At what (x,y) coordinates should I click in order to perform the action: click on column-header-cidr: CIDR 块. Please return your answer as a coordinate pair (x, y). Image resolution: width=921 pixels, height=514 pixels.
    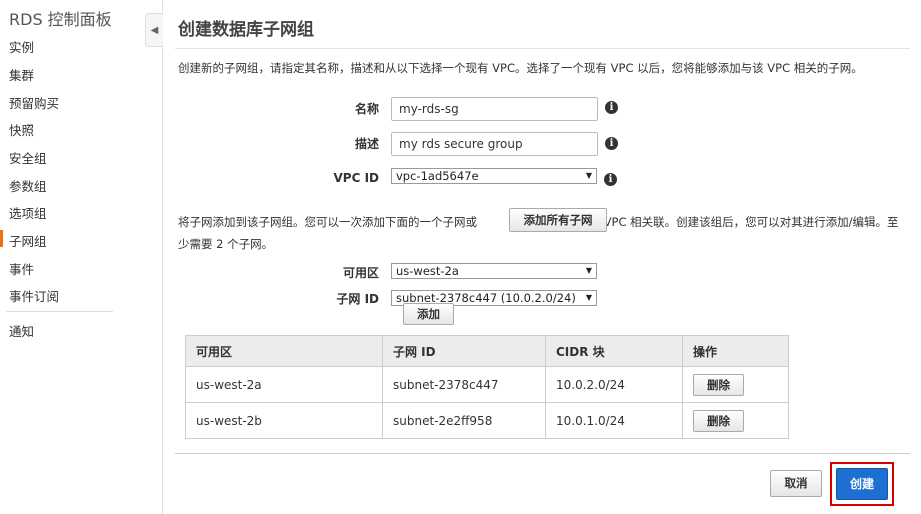
    Looking at the image, I should click on (614, 351).